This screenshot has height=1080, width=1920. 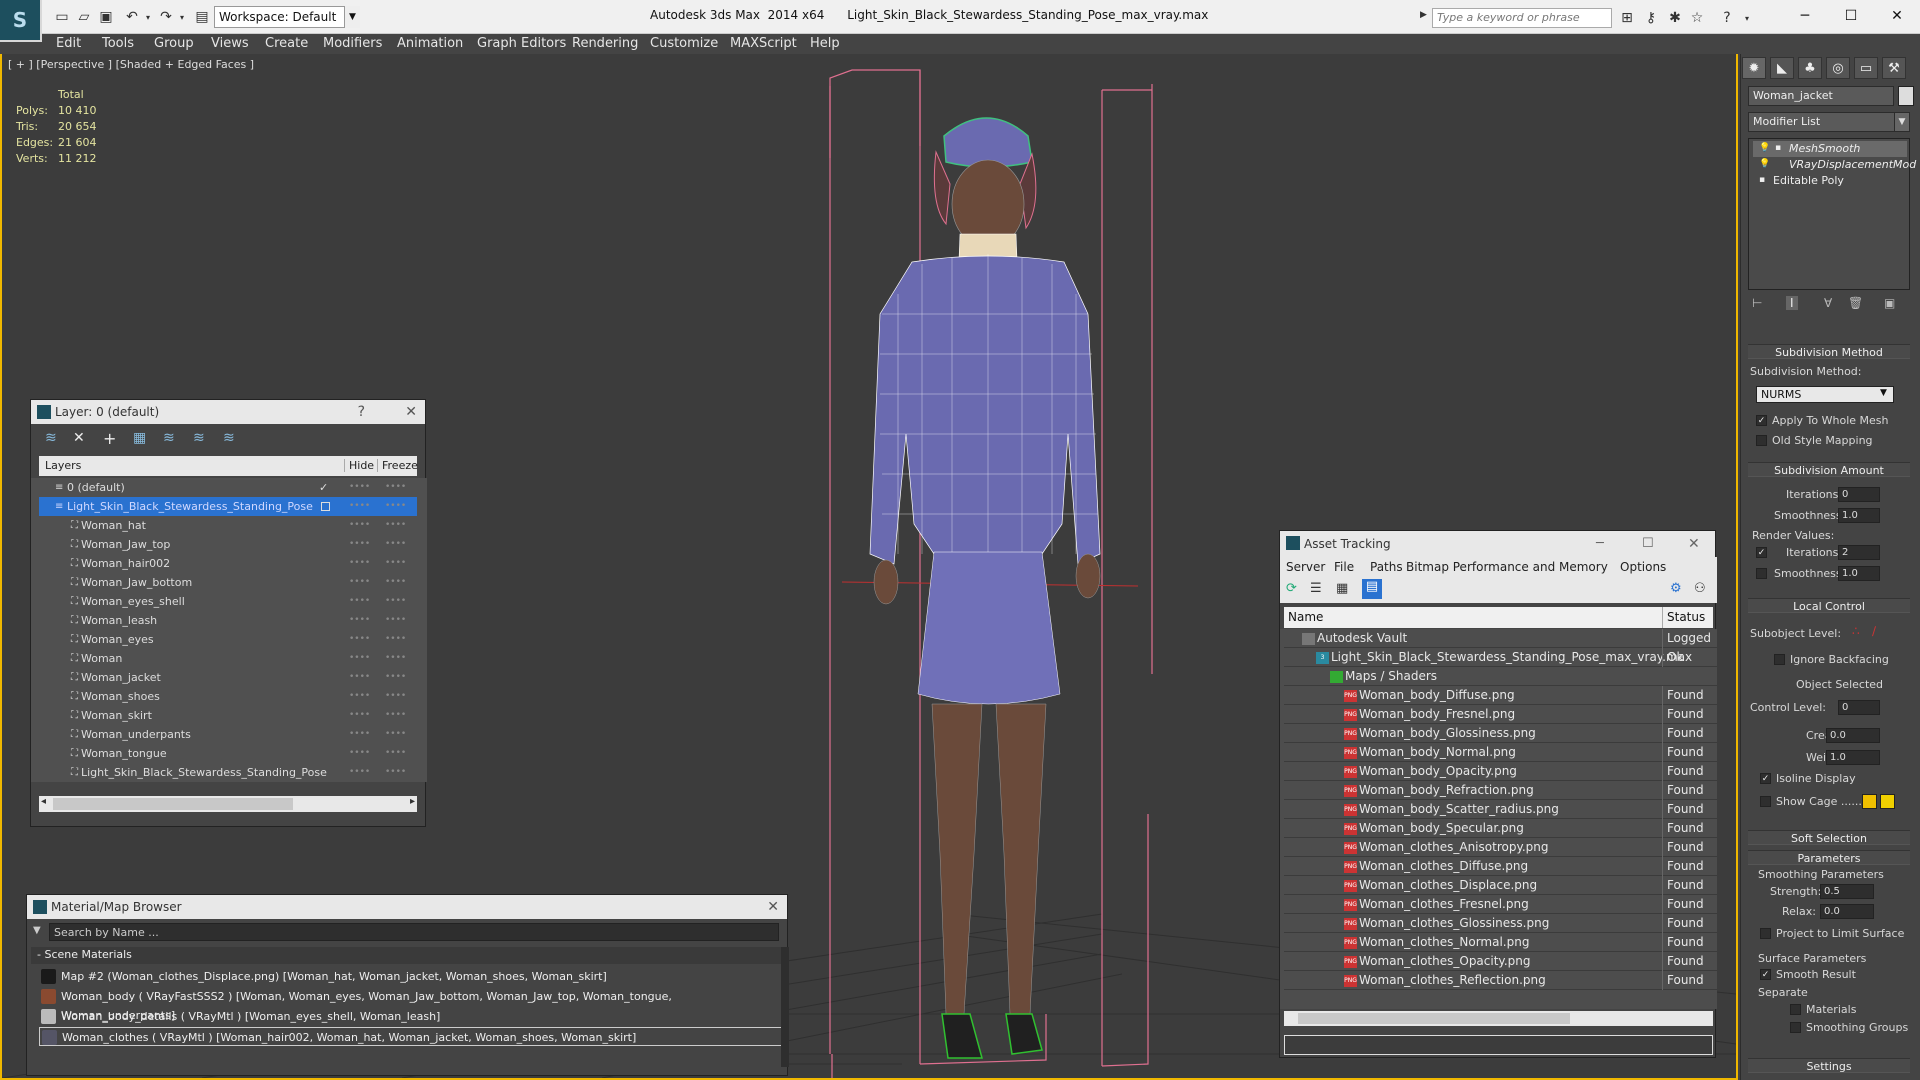 I want to click on asset-row: Autodesk Vault Logged O, so click(x=1500, y=648).